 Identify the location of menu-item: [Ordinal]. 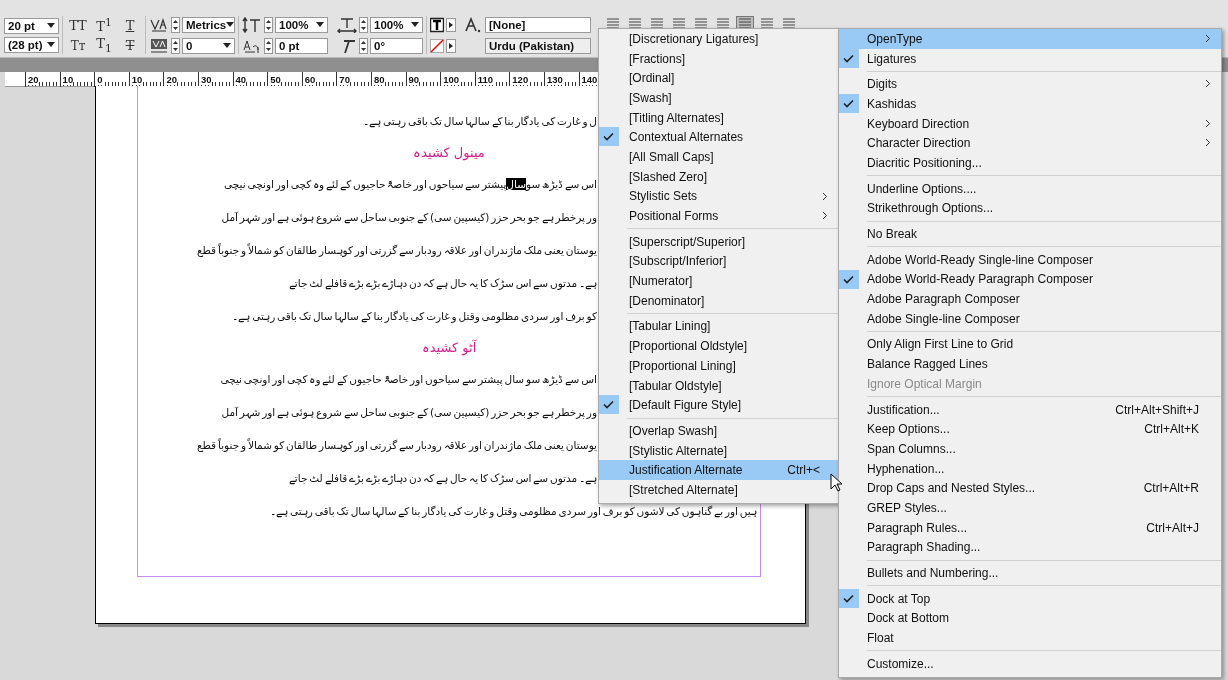
(718, 78).